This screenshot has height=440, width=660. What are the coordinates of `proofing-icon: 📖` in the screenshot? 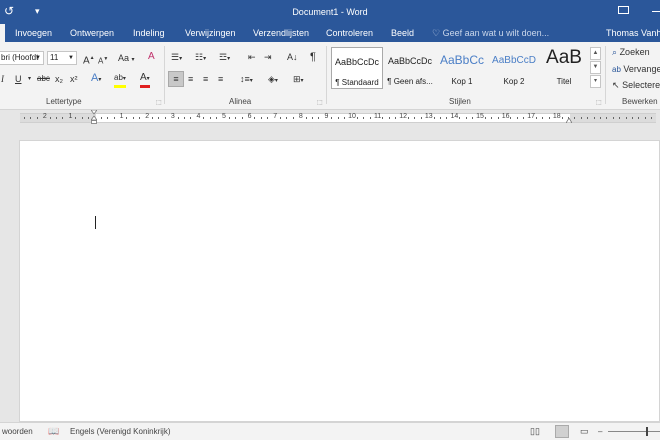 It's located at (53, 431).